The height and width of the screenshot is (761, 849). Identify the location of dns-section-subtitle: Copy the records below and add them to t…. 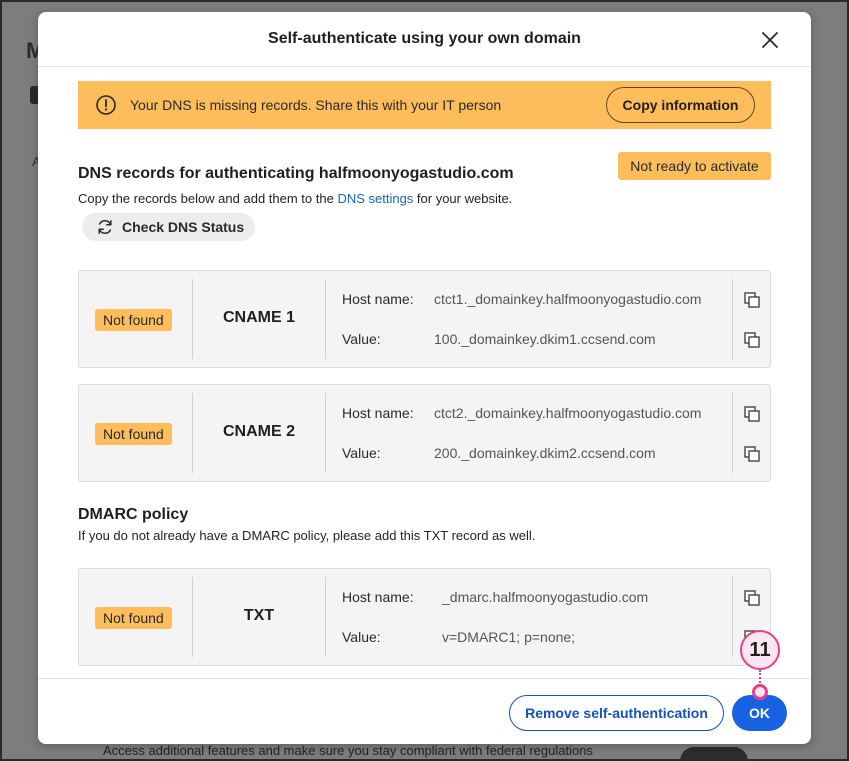
(295, 198).